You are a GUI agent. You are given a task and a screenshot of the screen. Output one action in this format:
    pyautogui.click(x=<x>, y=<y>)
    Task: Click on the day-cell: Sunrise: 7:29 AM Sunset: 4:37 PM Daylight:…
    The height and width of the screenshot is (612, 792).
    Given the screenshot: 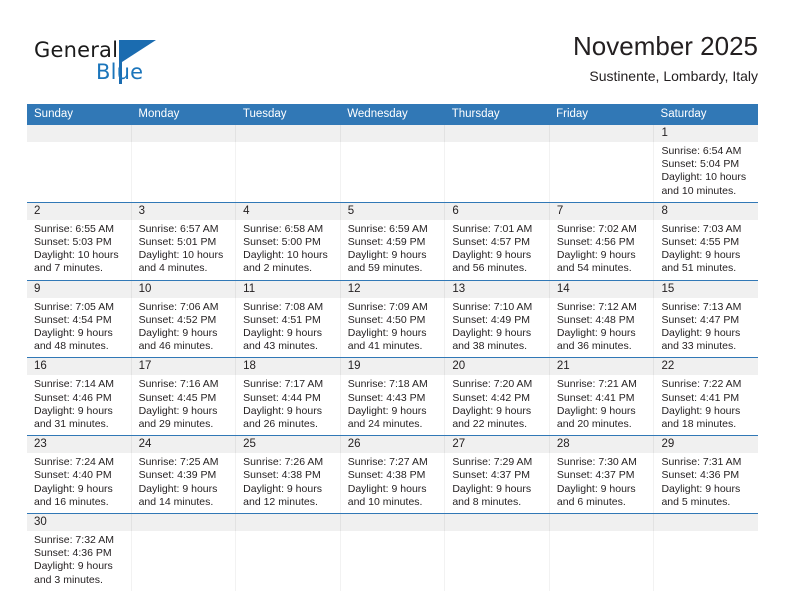 What is the action you would take?
    pyautogui.click(x=496, y=483)
    